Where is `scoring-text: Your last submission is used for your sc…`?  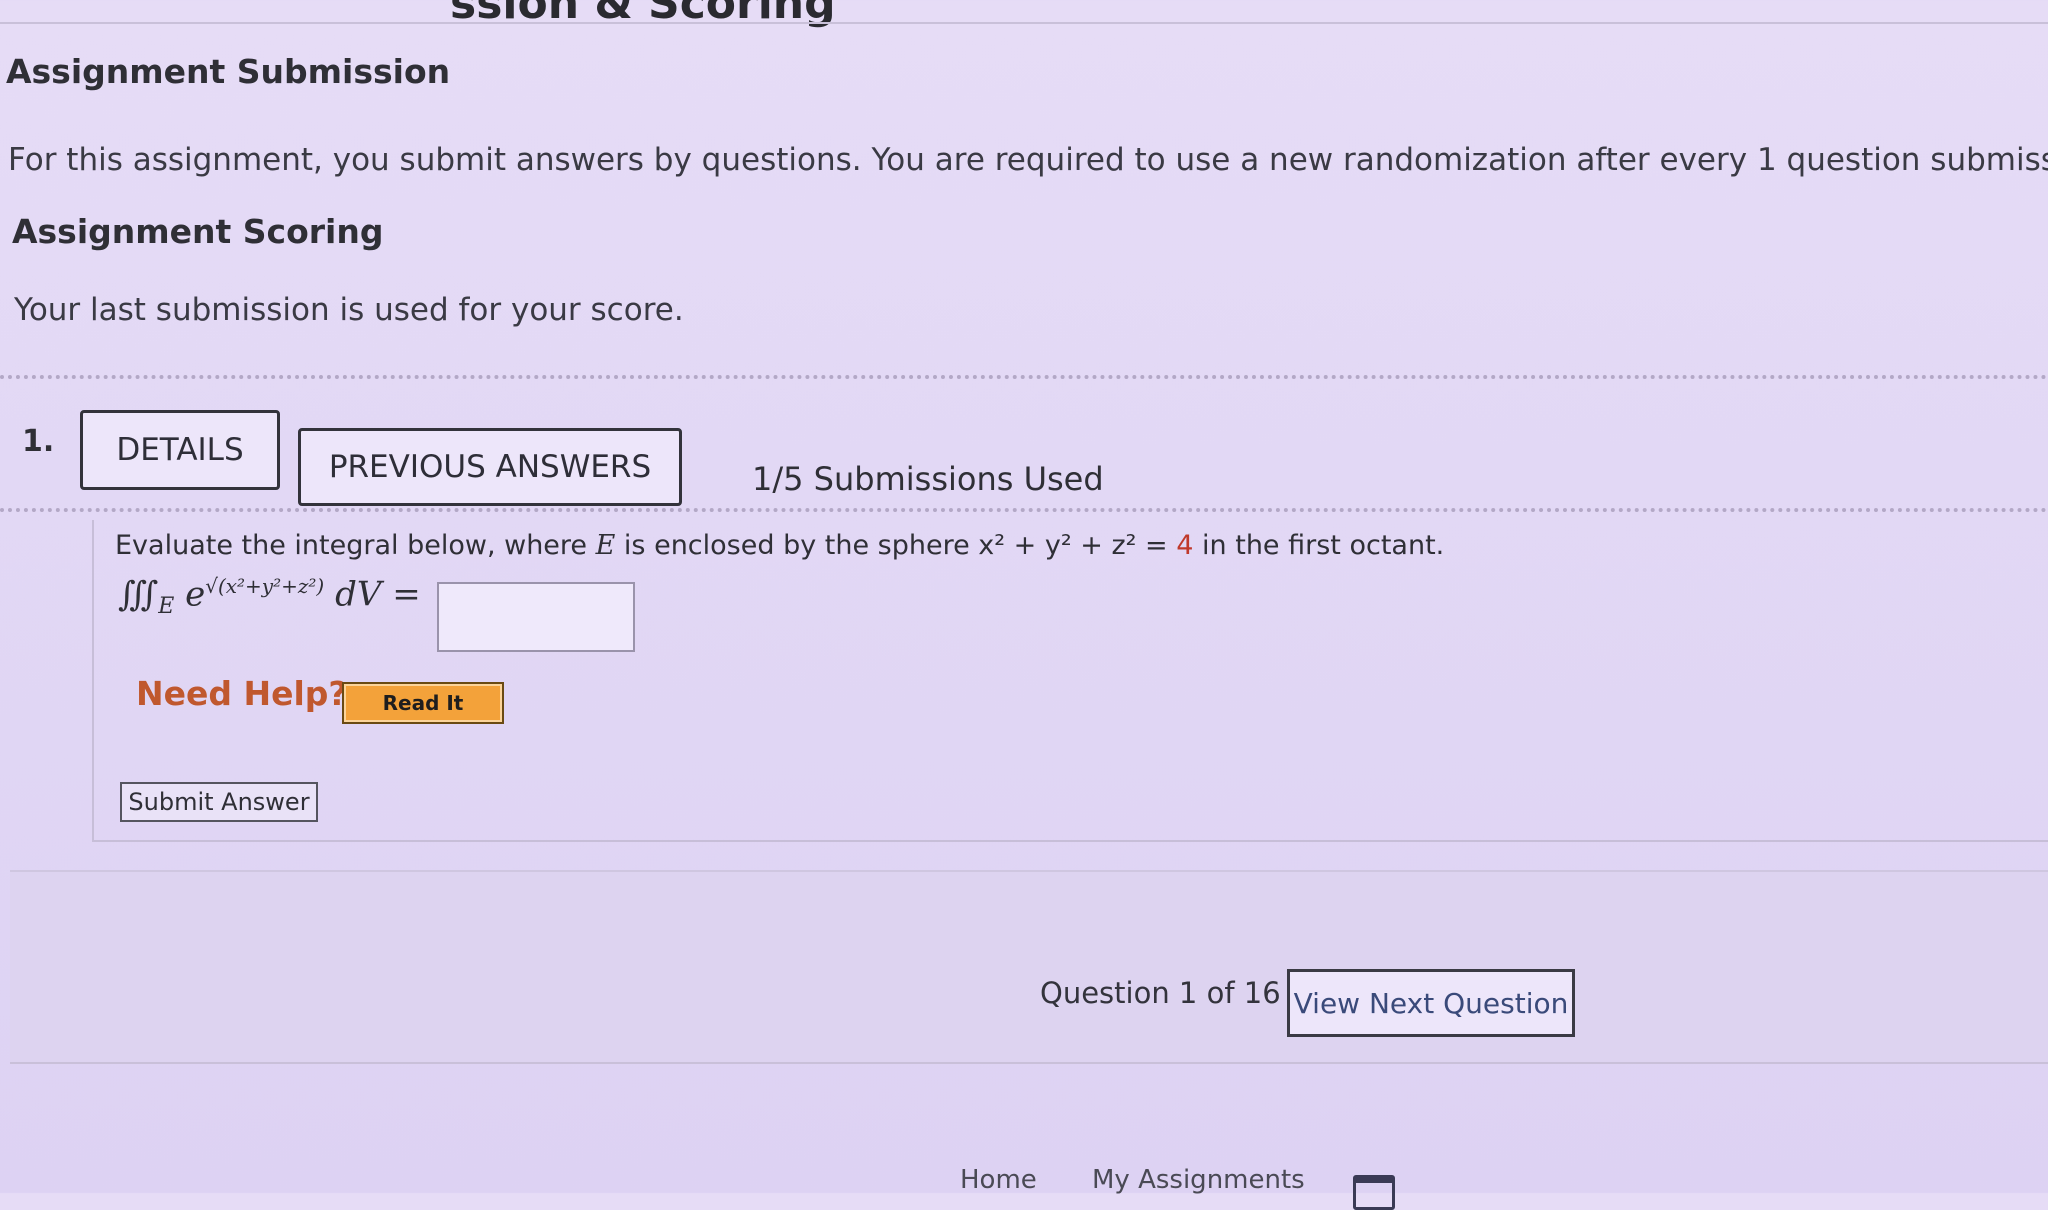 scoring-text: Your last submission is used for your sc… is located at coordinates (349, 310).